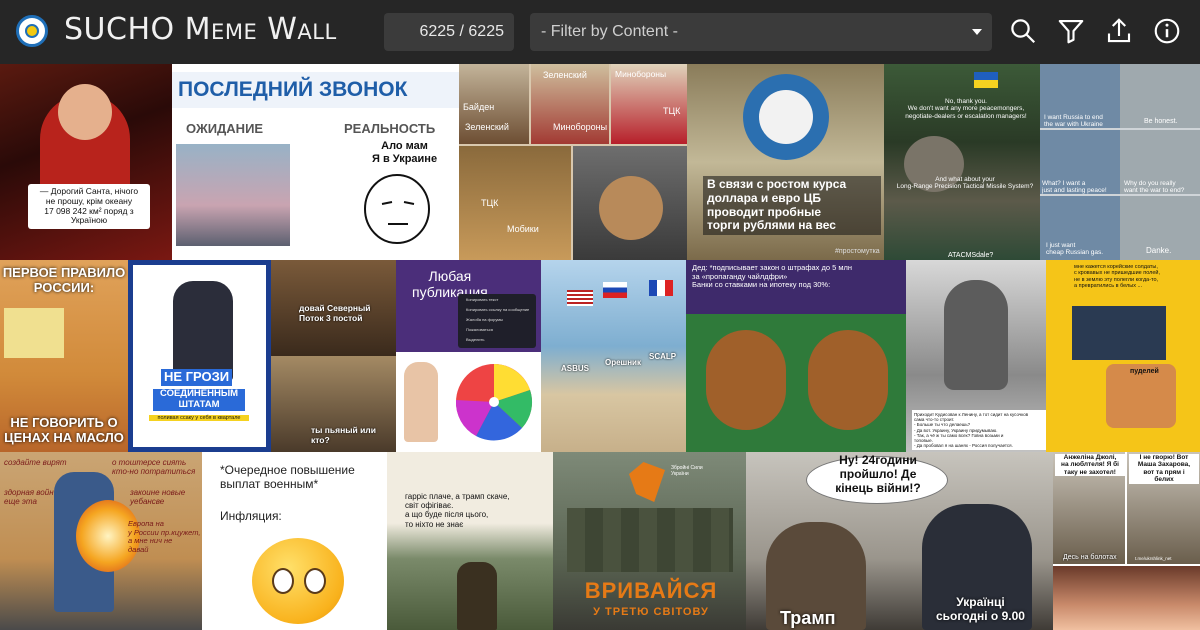  Describe the element at coordinates (390, 128) in the screenshot. I see `right-label: РЕАЛЬНОСТЬ` at that location.